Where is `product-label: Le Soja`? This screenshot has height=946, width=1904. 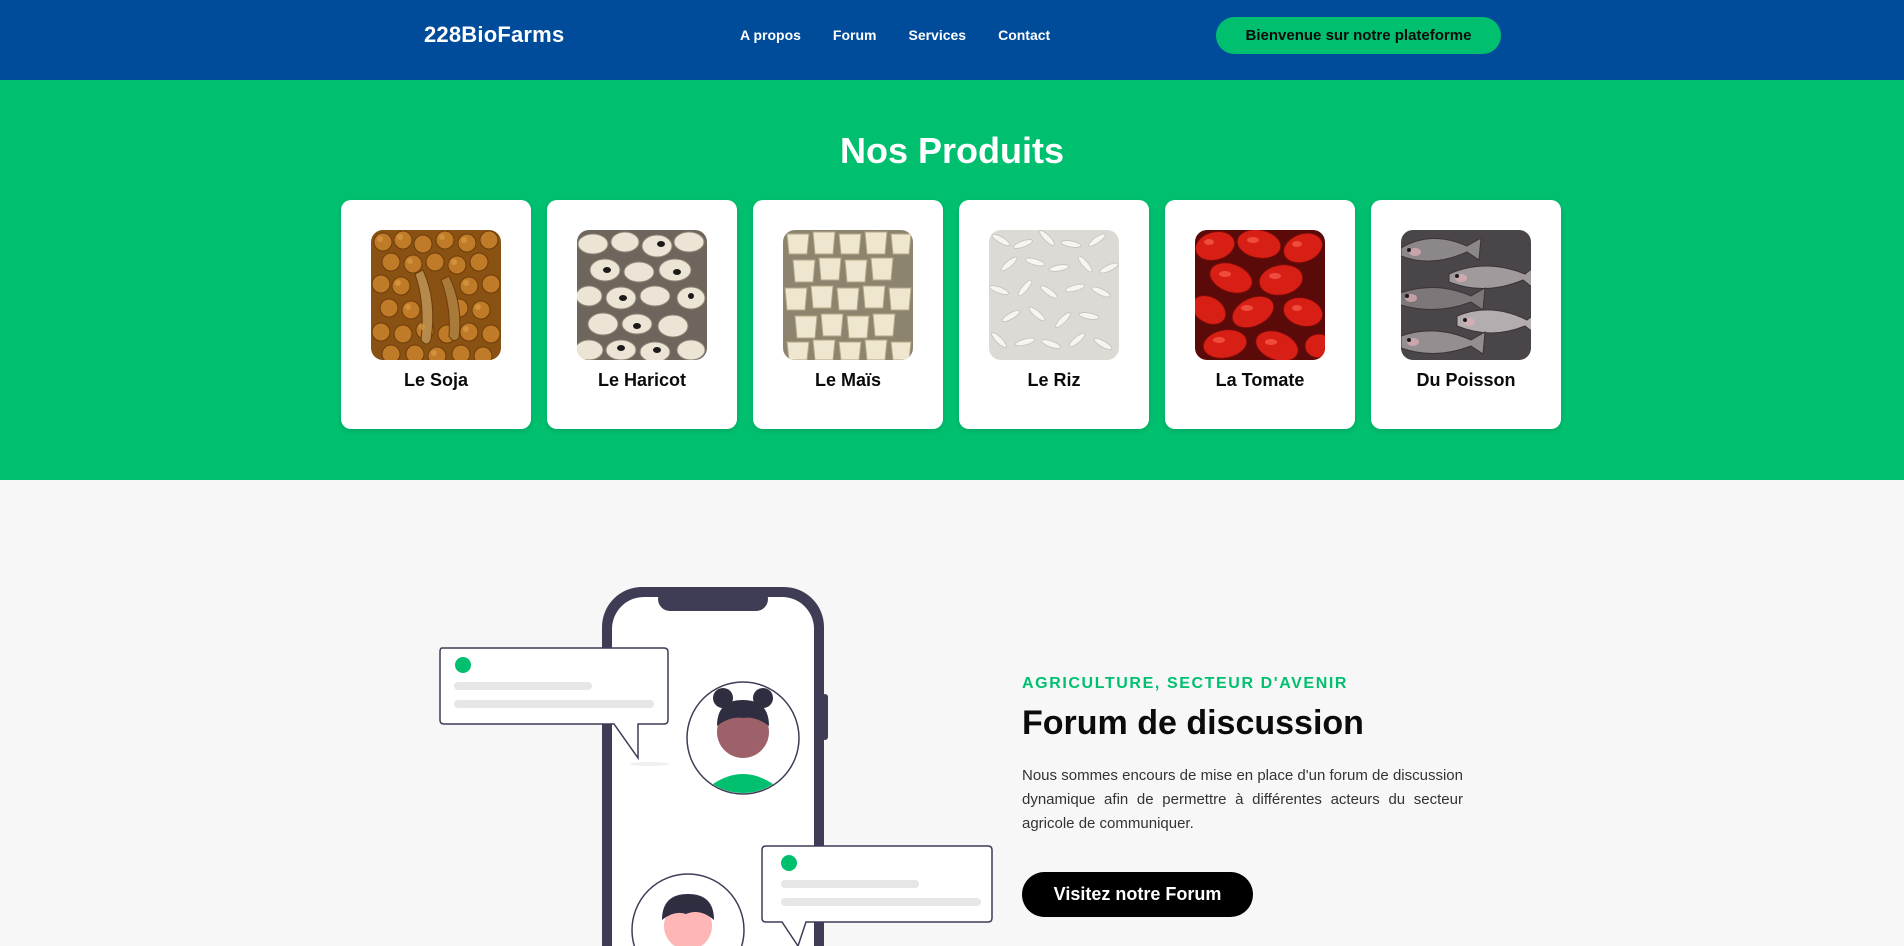
product-label: Le Soja is located at coordinates (436, 380).